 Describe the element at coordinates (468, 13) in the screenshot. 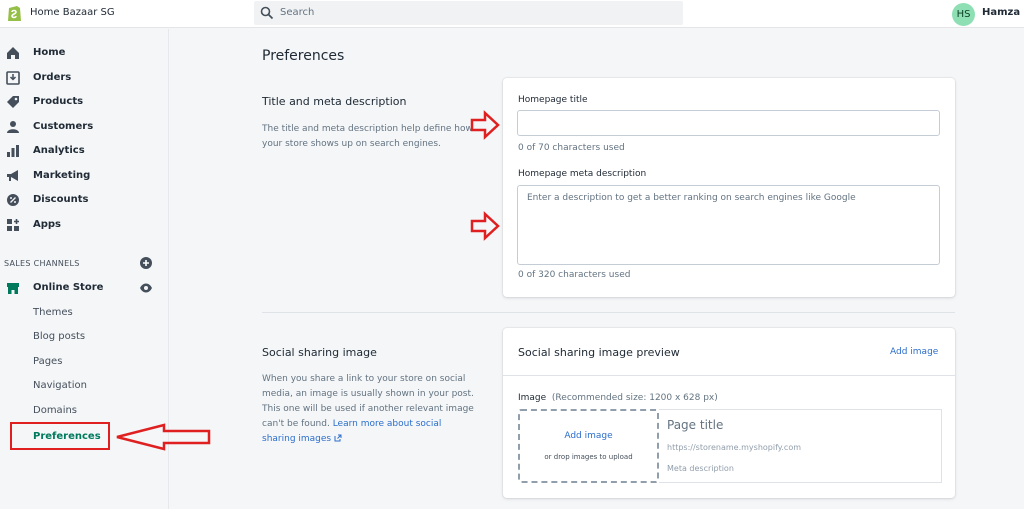

I see `search-input: Search` at that location.